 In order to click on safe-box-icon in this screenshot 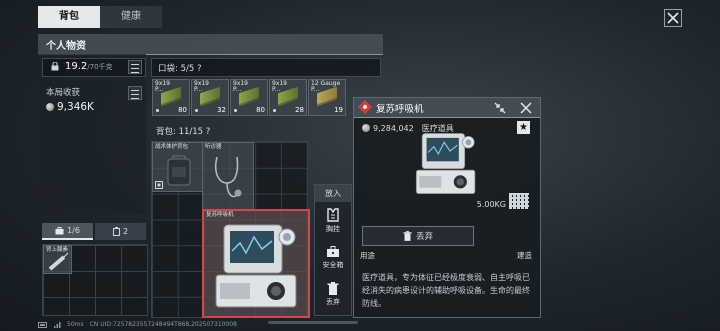, I will do `click(333, 251)`.